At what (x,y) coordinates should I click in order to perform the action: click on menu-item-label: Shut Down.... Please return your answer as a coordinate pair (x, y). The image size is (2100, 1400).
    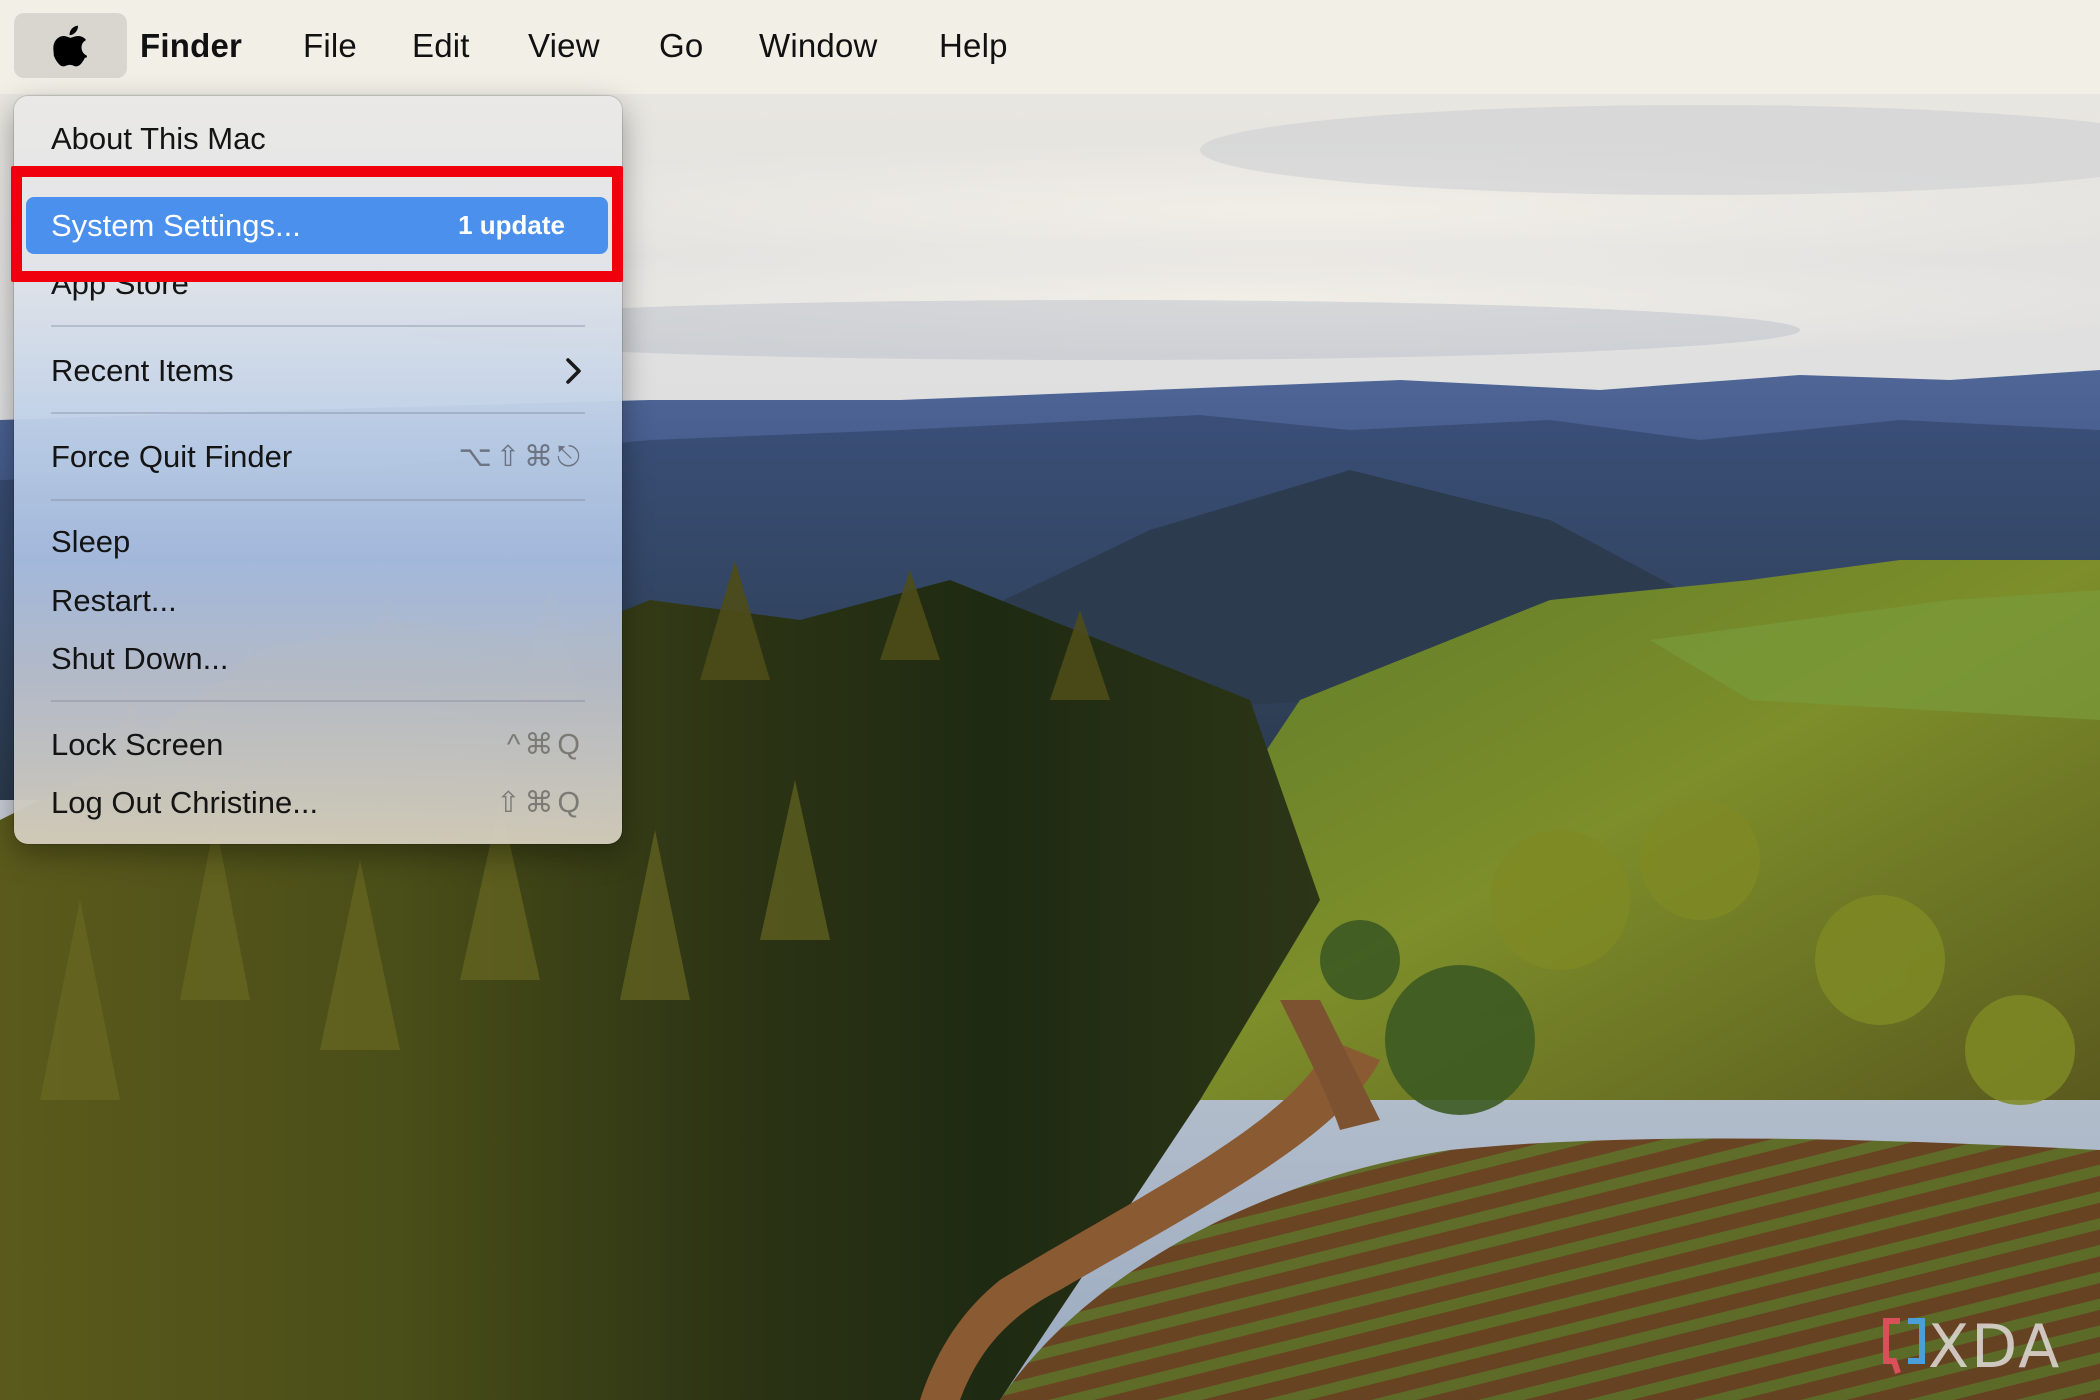
    Looking at the image, I should click on (140, 658).